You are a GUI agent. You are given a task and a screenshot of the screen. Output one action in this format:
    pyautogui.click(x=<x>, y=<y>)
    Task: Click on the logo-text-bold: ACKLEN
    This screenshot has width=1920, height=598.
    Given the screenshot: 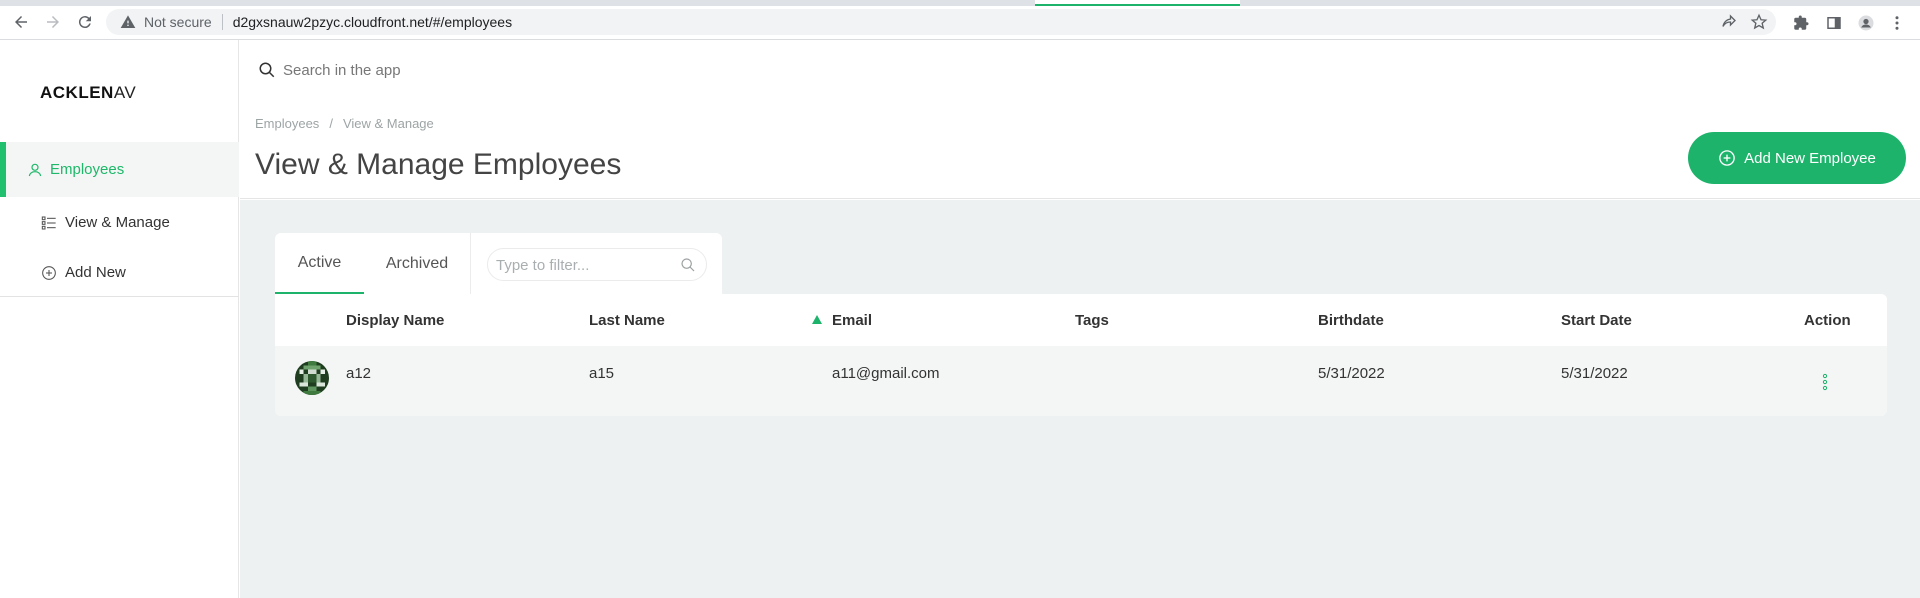 What is the action you would take?
    pyautogui.click(x=77, y=92)
    